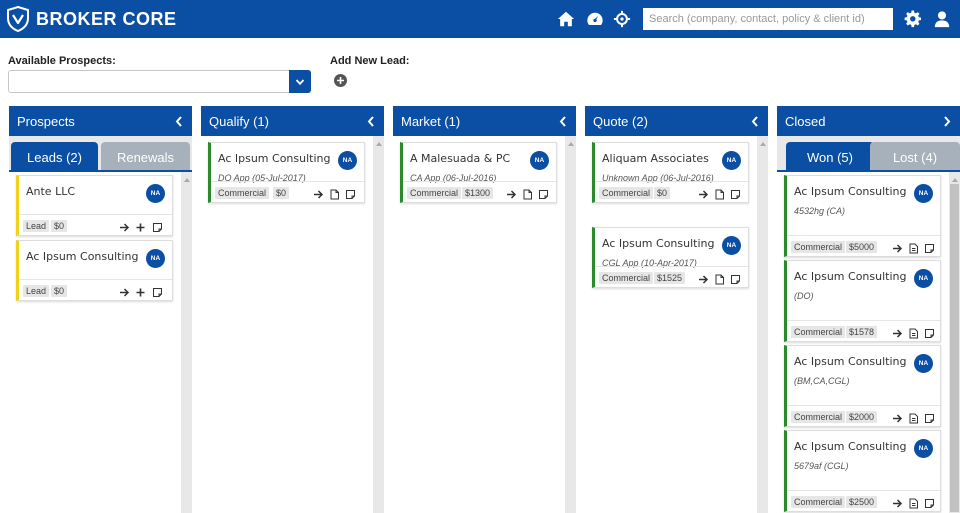  I want to click on tab-lost: Lost (4), so click(915, 157).